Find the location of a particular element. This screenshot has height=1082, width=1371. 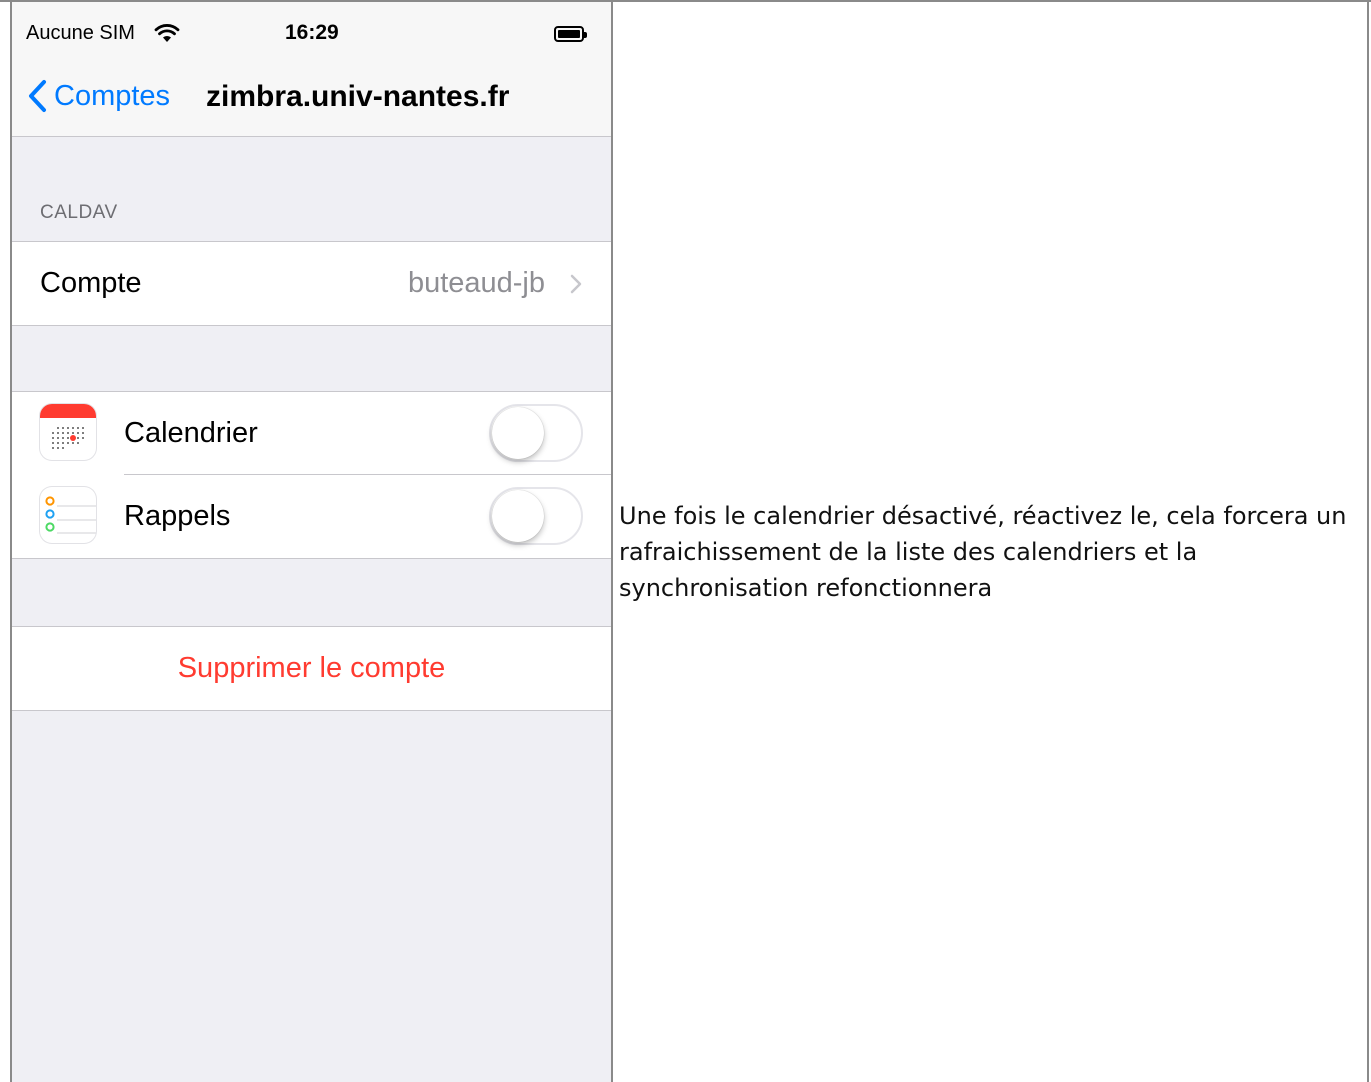

chevron-right-icon is located at coordinates (576, 284).